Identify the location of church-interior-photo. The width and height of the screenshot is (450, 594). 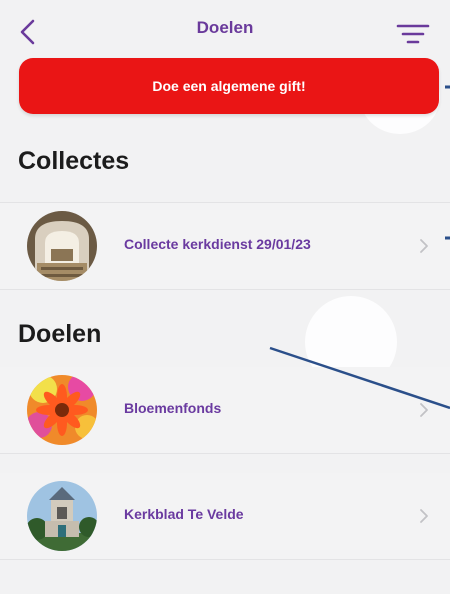
(62, 246).